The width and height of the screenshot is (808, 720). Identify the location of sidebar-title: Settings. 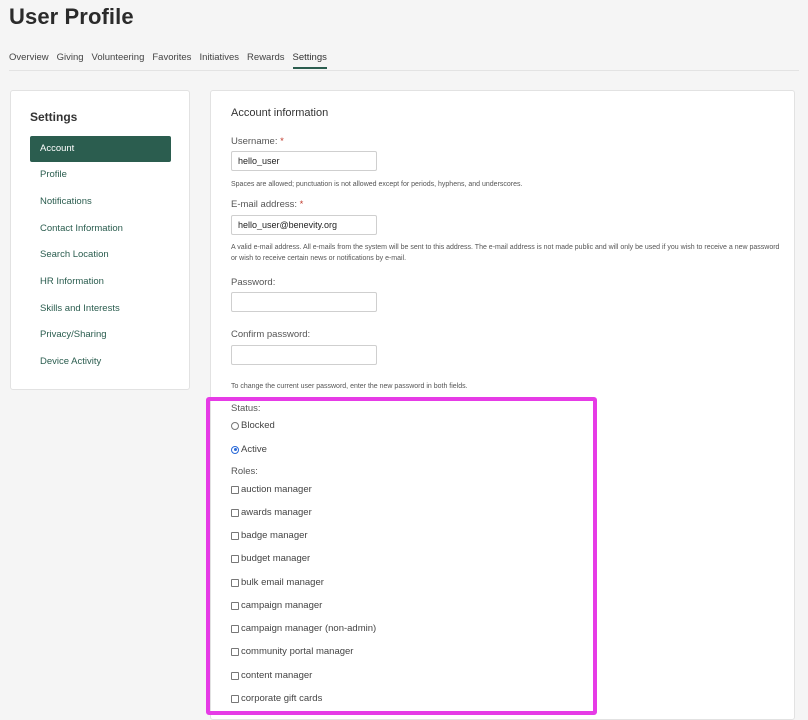
(54, 117).